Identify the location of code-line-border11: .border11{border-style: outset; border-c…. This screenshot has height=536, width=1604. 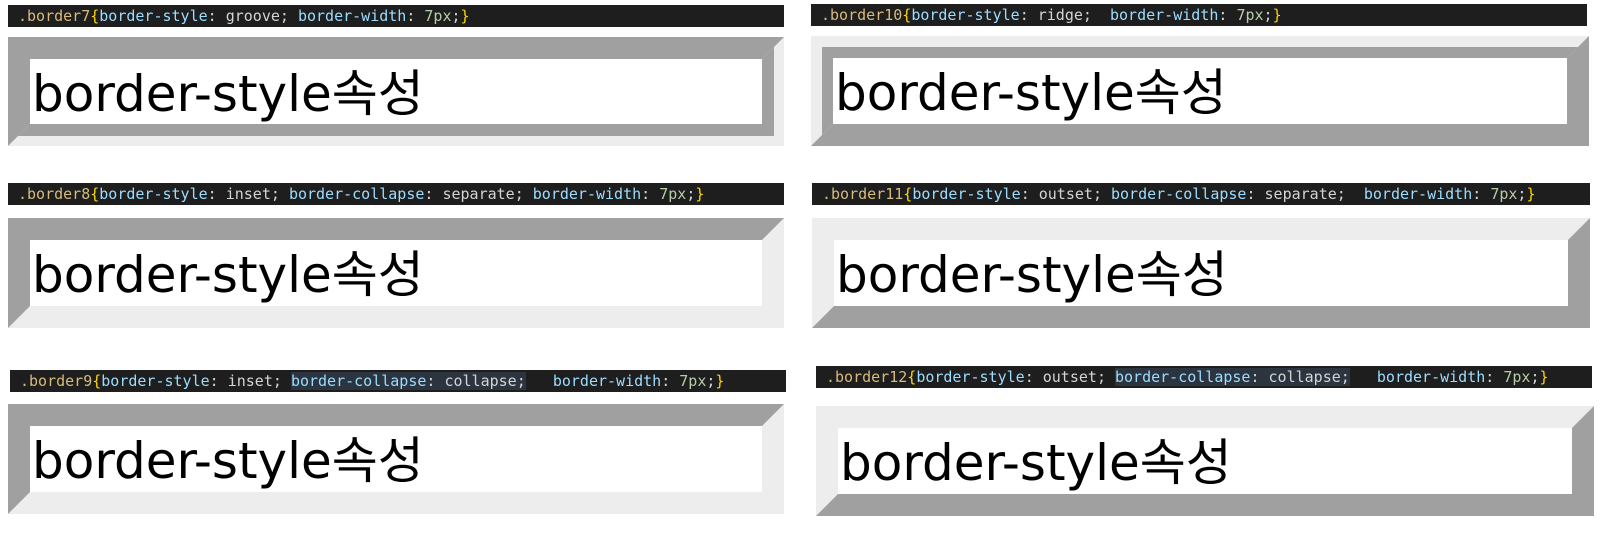
(1201, 194).